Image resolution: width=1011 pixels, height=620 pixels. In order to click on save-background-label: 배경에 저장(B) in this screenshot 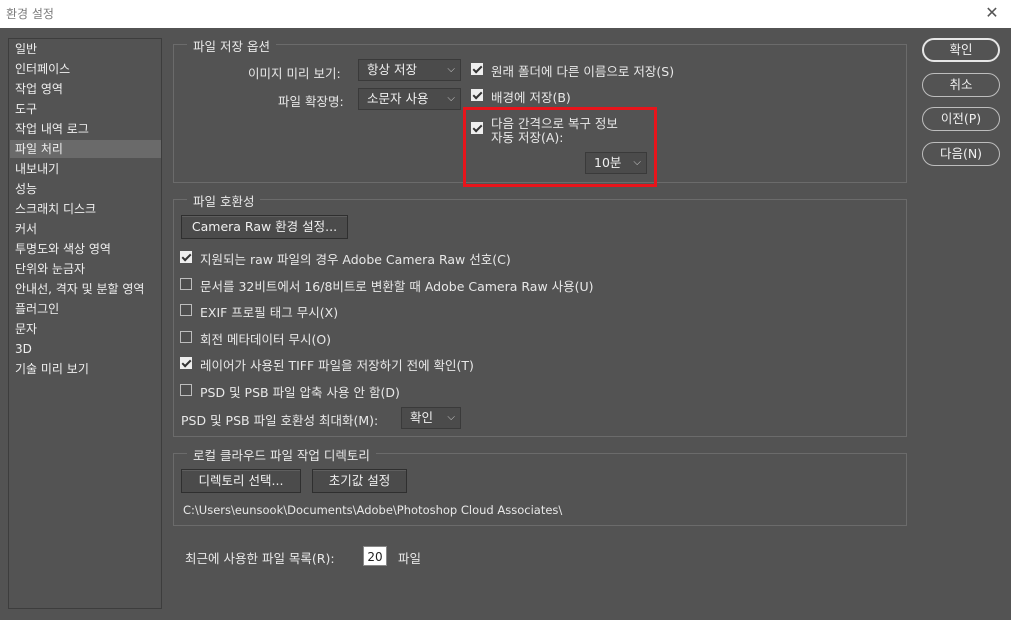, I will do `click(531, 97)`.